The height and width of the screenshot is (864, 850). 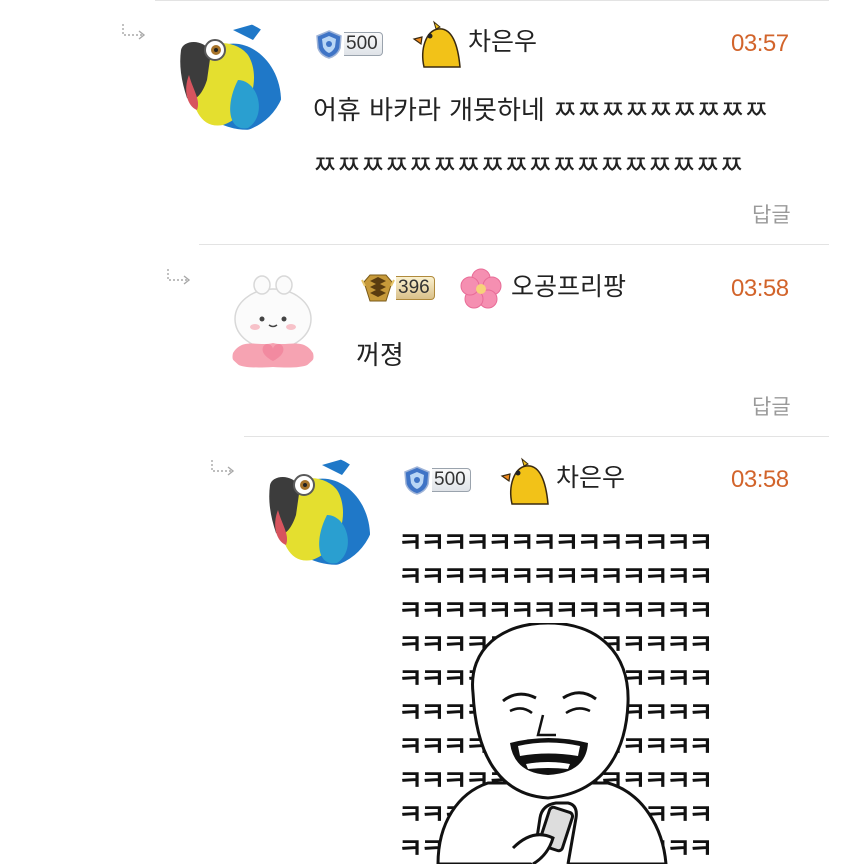 What do you see at coordinates (415, 288) in the screenshot?
I see `level-number: 396` at bounding box center [415, 288].